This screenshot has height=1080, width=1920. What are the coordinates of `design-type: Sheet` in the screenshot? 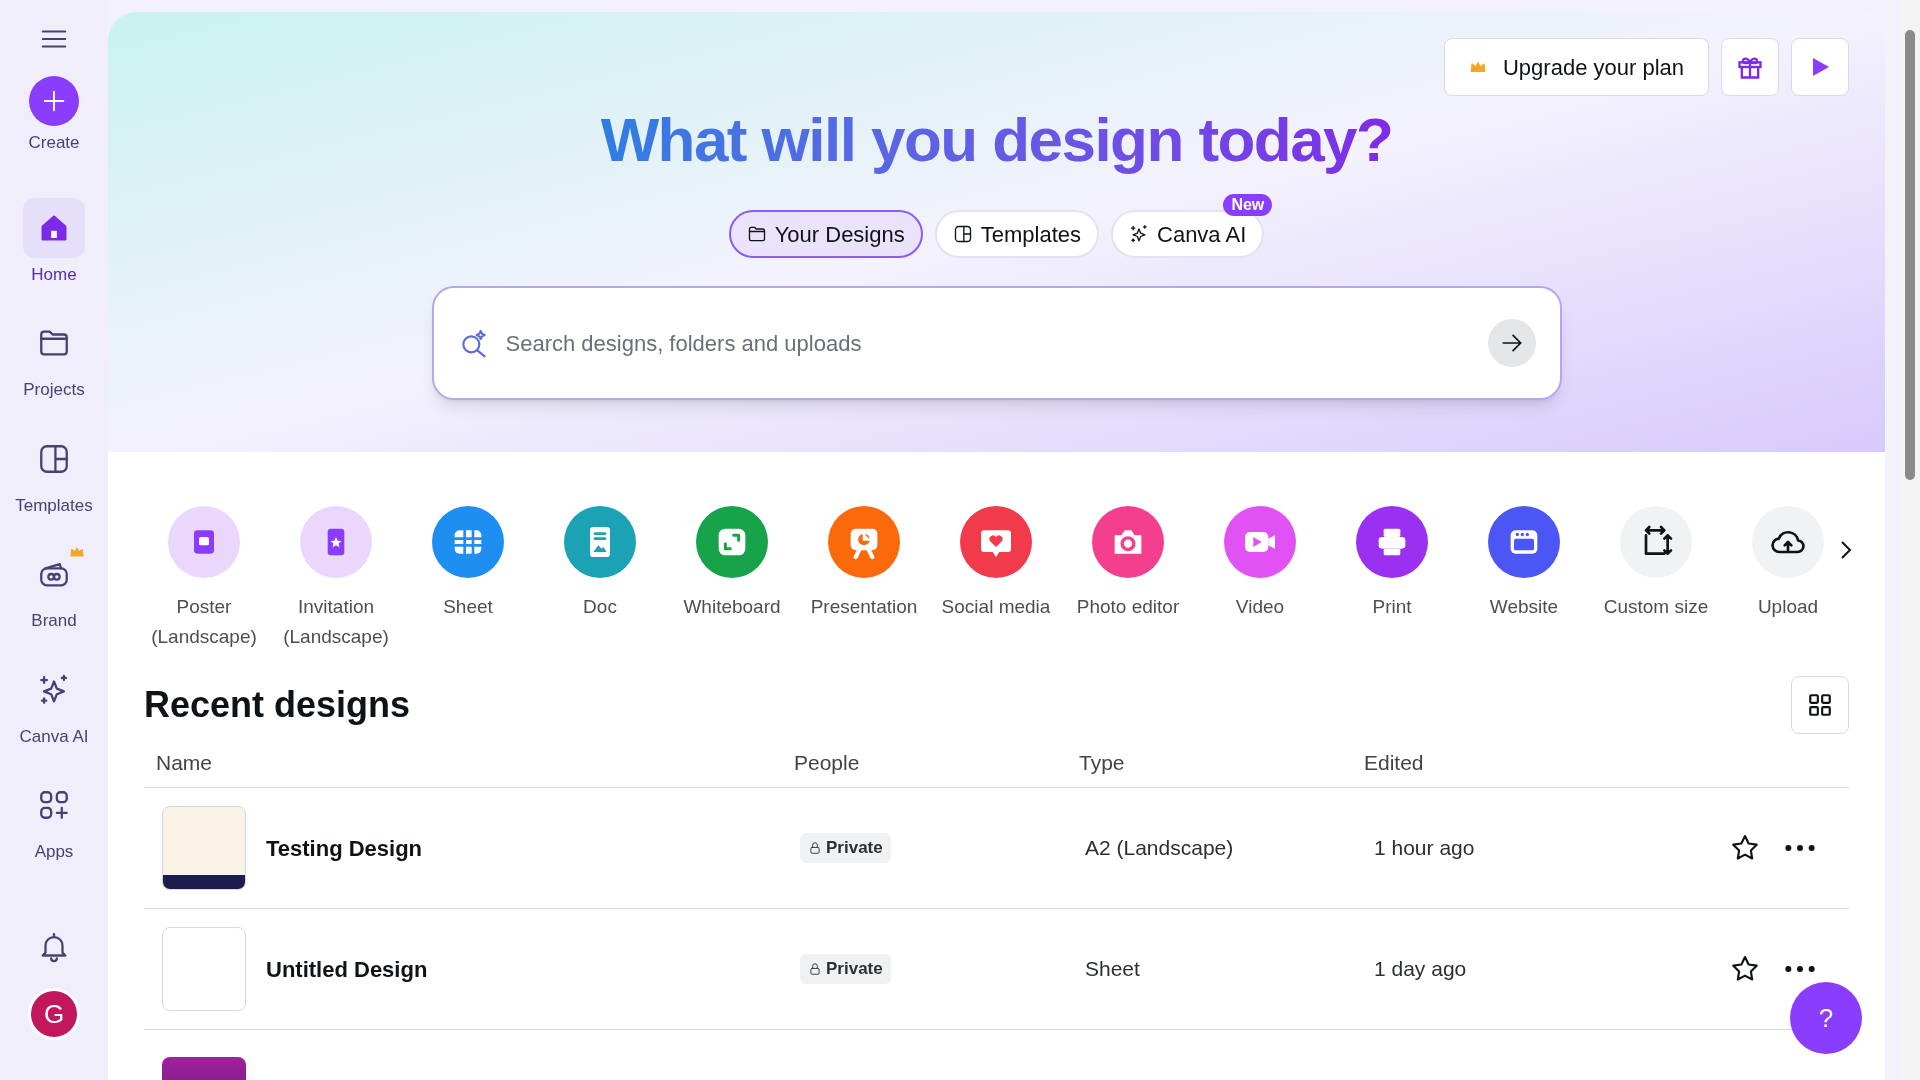 It's located at (1112, 969).